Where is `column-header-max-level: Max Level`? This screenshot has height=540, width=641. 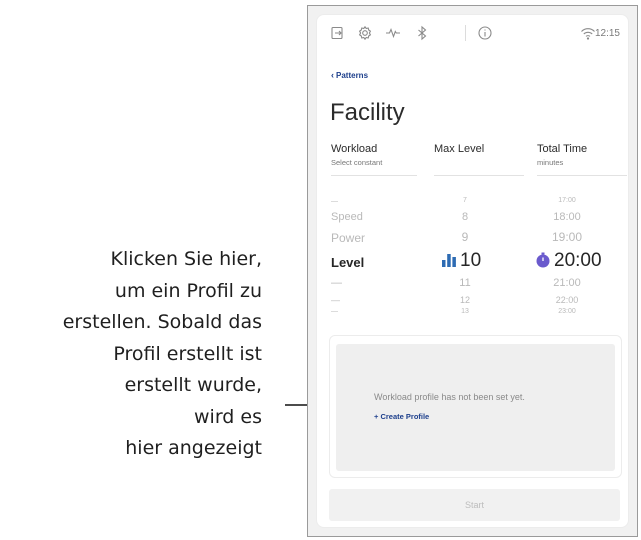
column-header-max-level: Max Level is located at coordinates (459, 150).